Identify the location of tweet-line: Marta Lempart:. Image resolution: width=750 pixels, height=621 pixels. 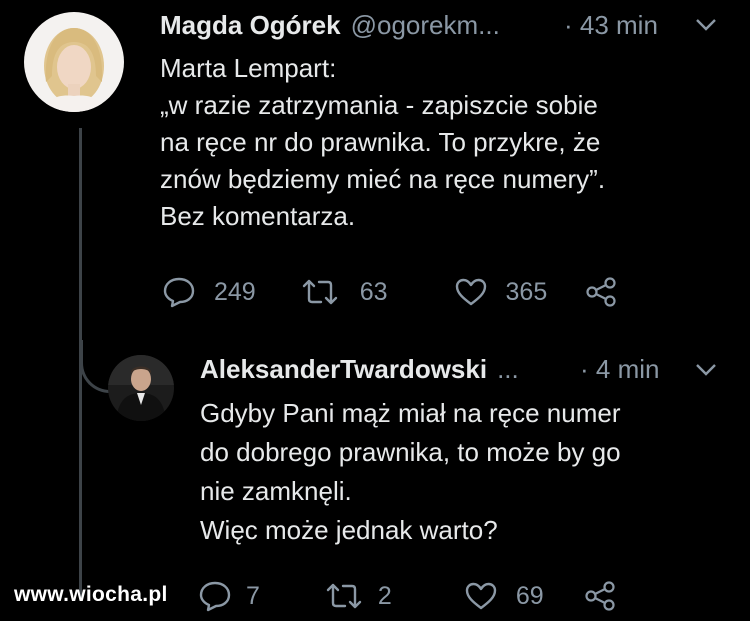
(248, 68).